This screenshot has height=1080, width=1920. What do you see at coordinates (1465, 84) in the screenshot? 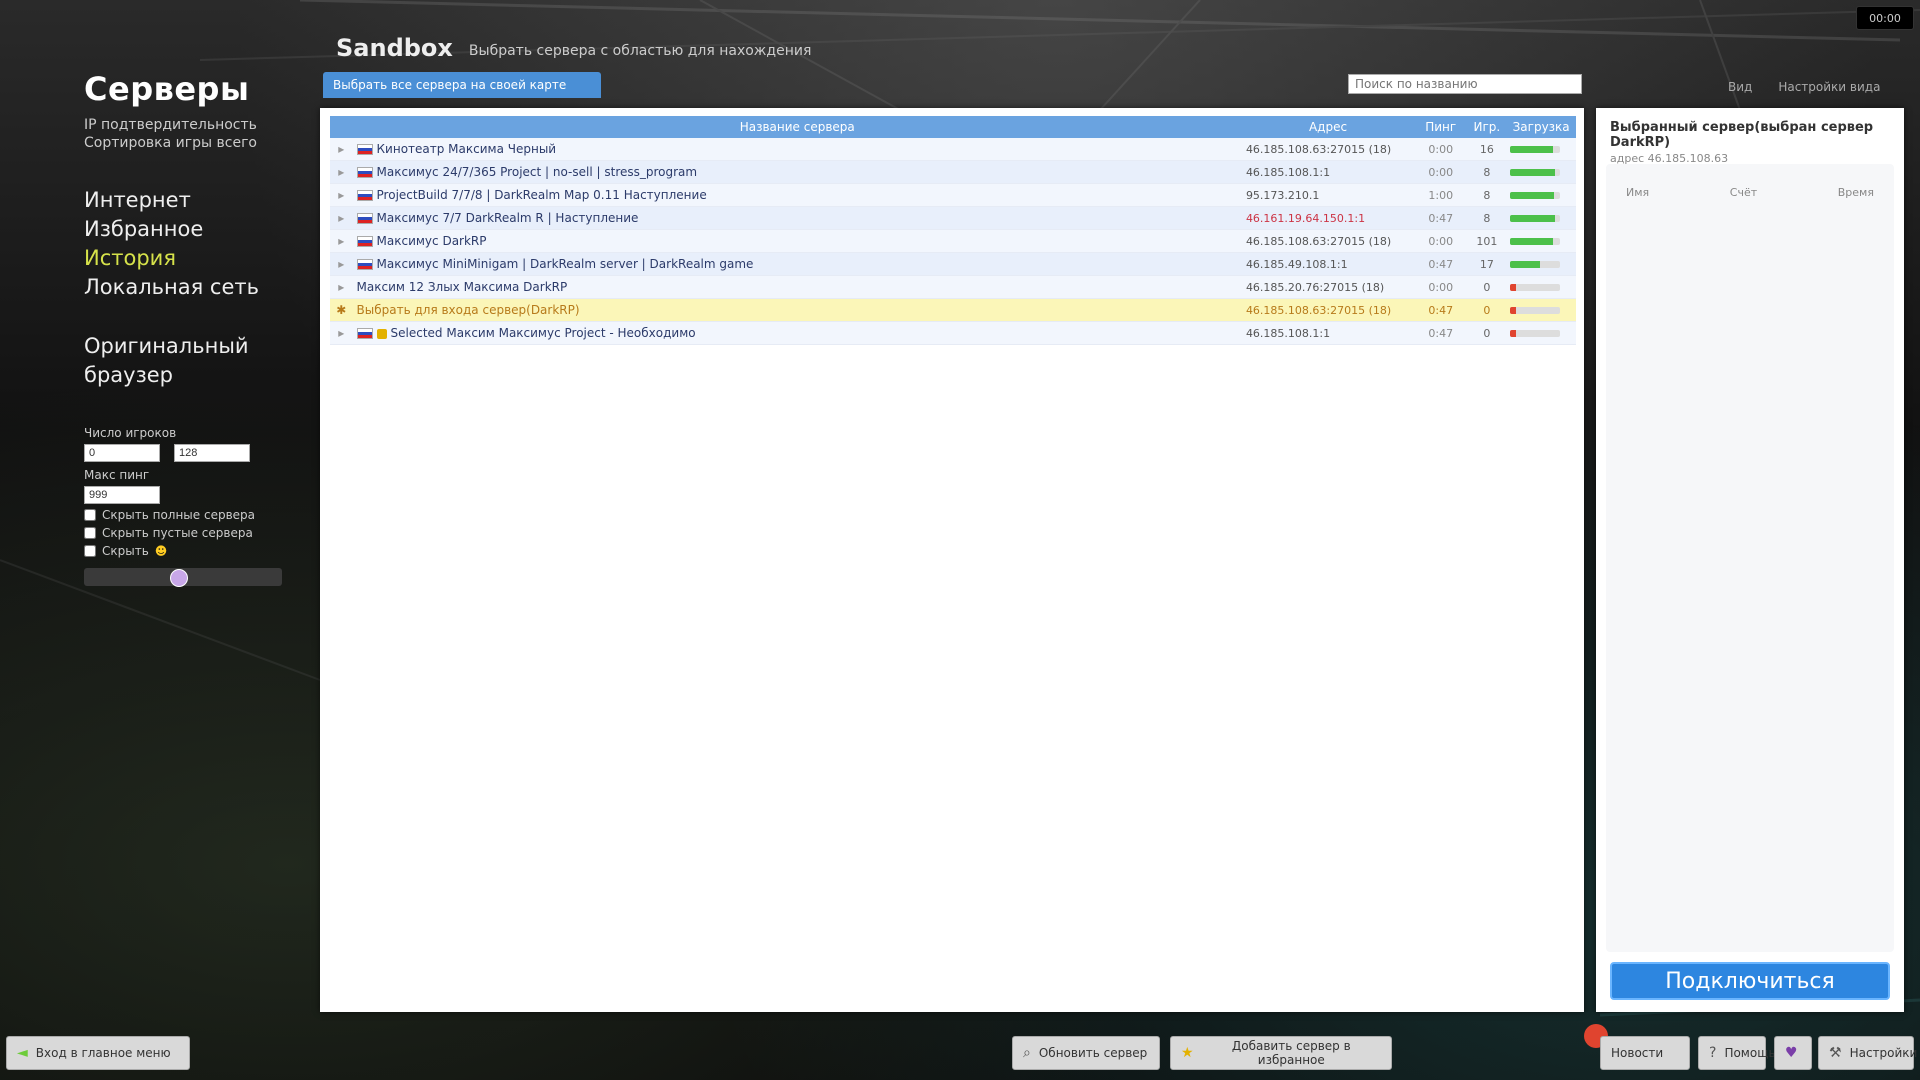
I see `search-input` at bounding box center [1465, 84].